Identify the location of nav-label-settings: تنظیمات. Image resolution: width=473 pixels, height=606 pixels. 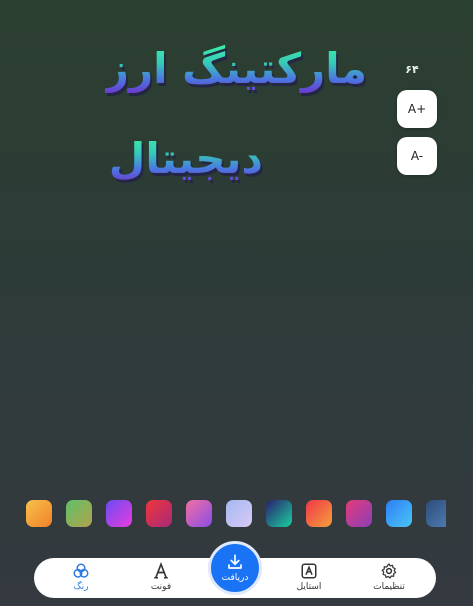
(389, 587).